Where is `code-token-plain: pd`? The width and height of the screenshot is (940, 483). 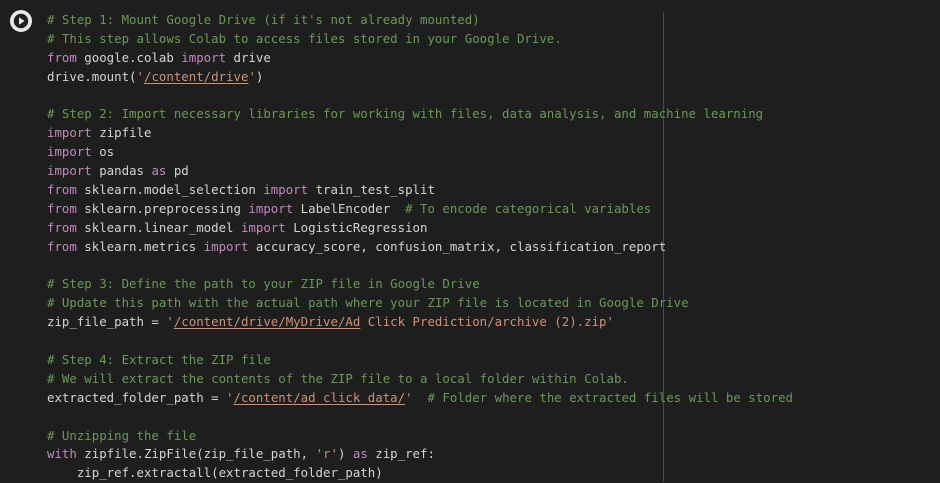 code-token-plain: pd is located at coordinates (177, 171).